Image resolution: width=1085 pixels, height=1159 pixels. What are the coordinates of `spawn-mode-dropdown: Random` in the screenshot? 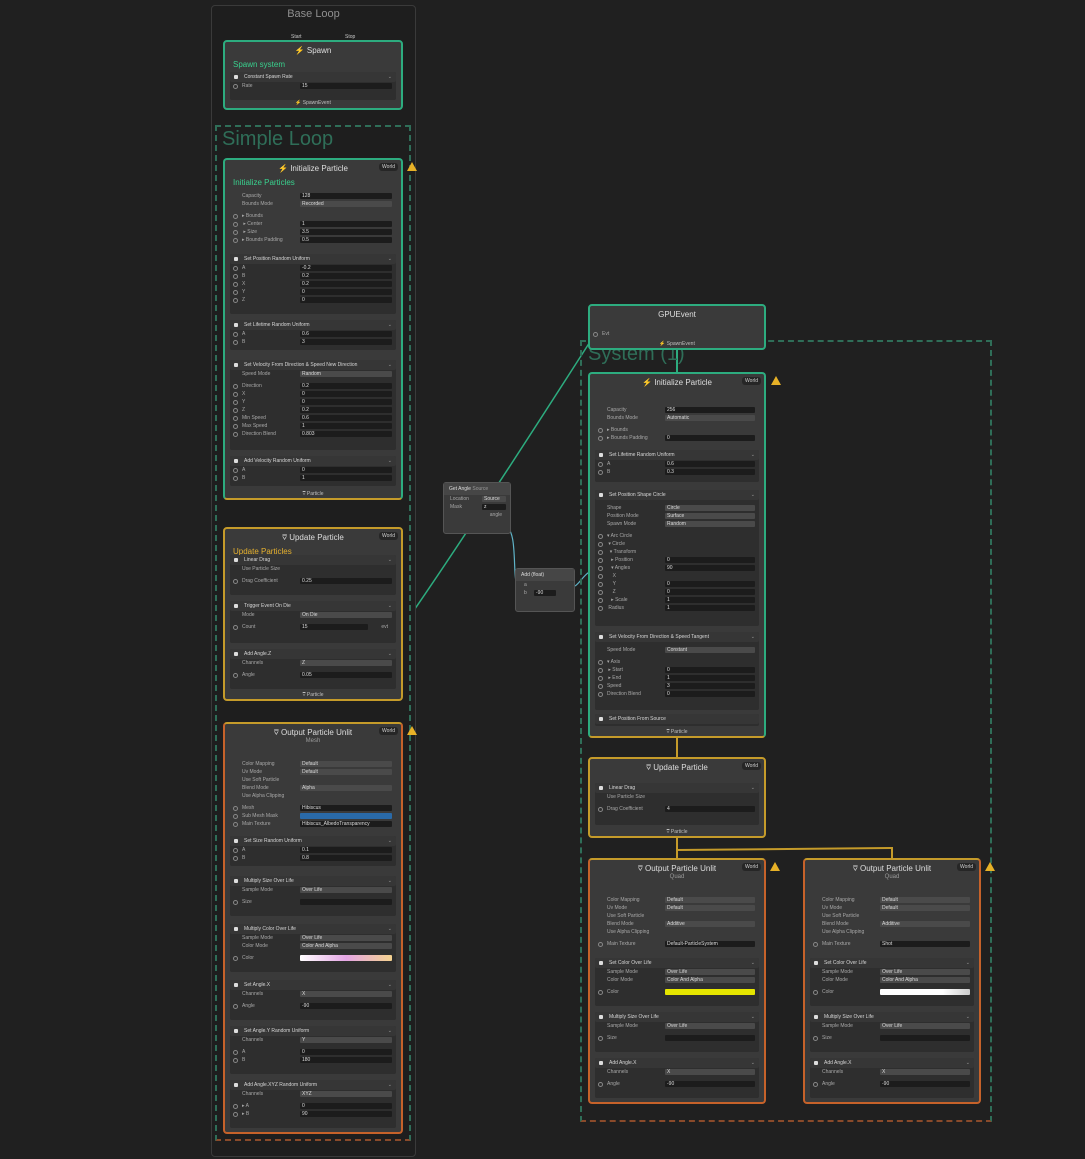 It's located at (710, 524).